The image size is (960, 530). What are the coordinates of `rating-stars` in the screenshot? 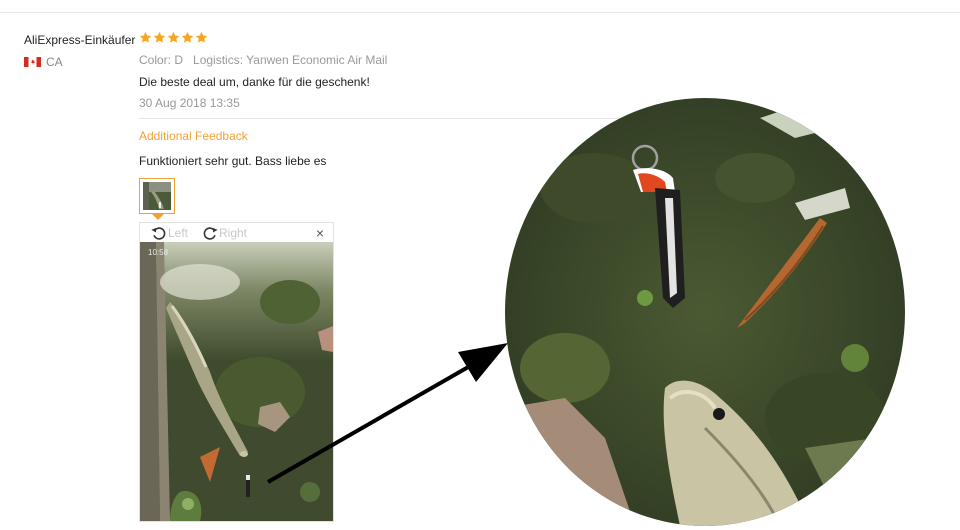 It's located at (173, 37).